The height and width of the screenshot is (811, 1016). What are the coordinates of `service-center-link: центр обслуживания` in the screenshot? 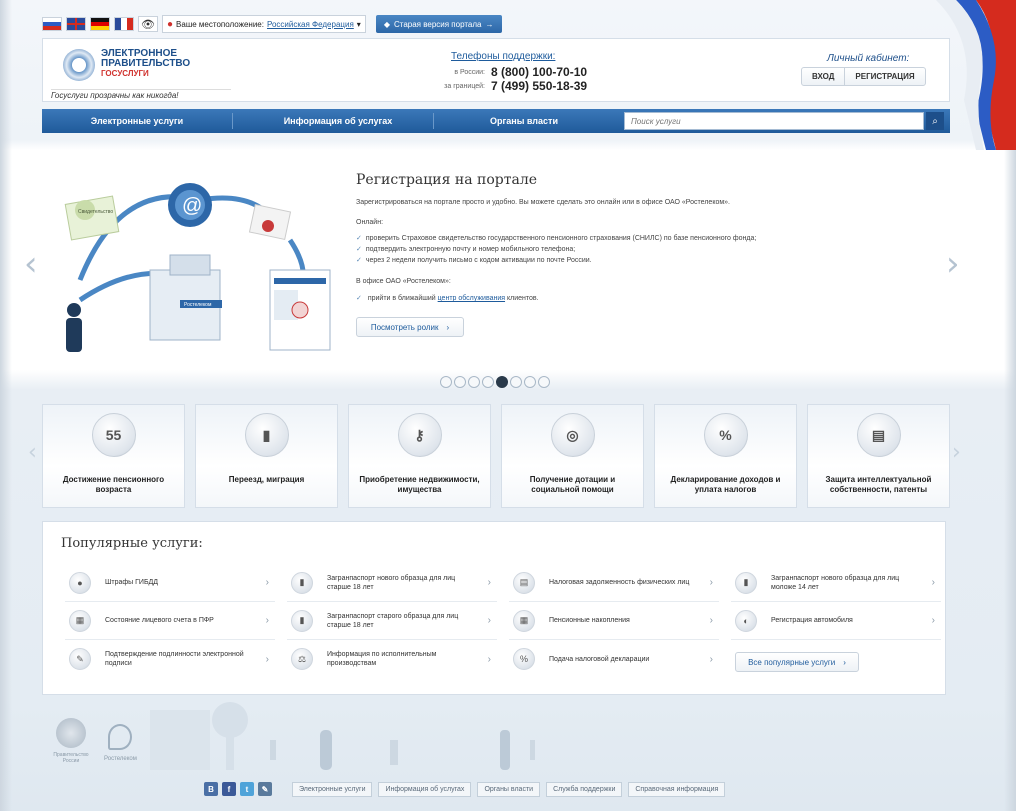 It's located at (471, 298).